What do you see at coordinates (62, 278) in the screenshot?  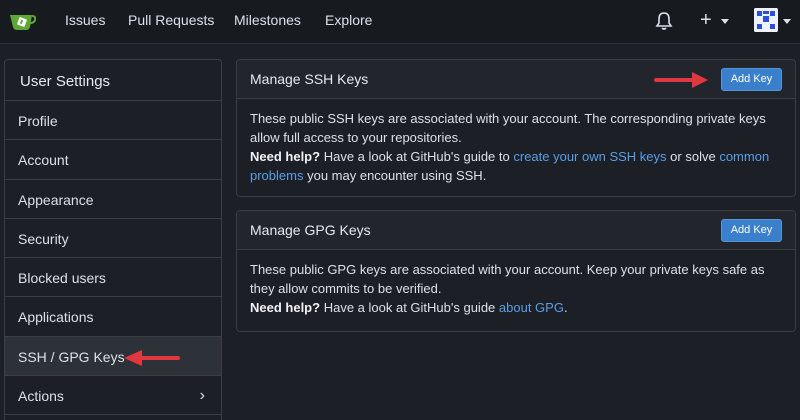 I see `sidebar-item-label: Blocked users` at bounding box center [62, 278].